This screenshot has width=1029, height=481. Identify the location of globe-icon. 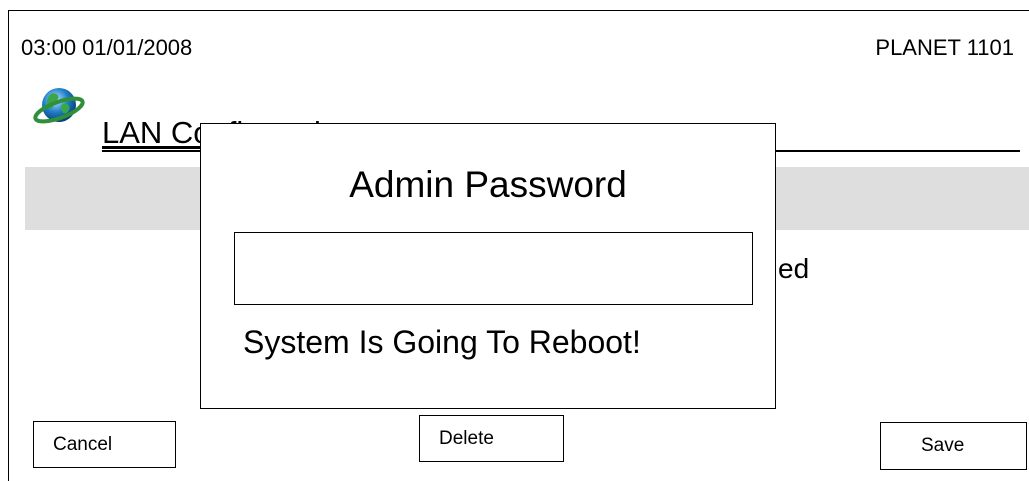
(59, 104).